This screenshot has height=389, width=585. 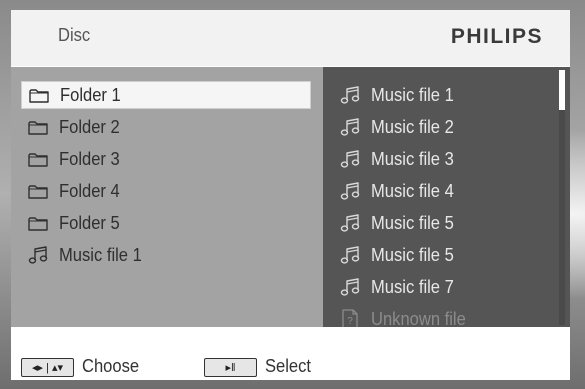 I want to click on folder-list-item: Folder 2, so click(x=166, y=127).